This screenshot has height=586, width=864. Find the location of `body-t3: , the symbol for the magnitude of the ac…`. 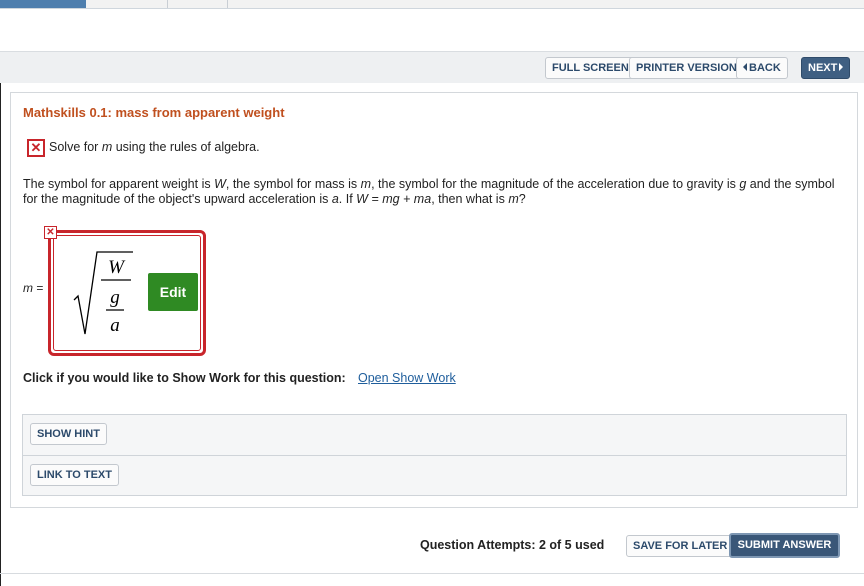

body-t3: , the symbol for the magnitude of the ac… is located at coordinates (555, 184).